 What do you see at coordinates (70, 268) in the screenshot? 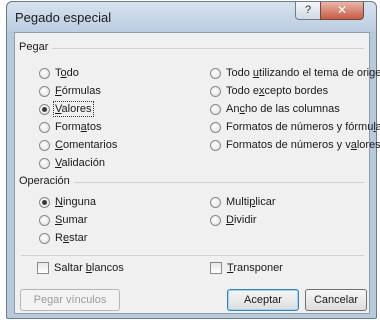
I see `label-text: Saltar` at bounding box center [70, 268].